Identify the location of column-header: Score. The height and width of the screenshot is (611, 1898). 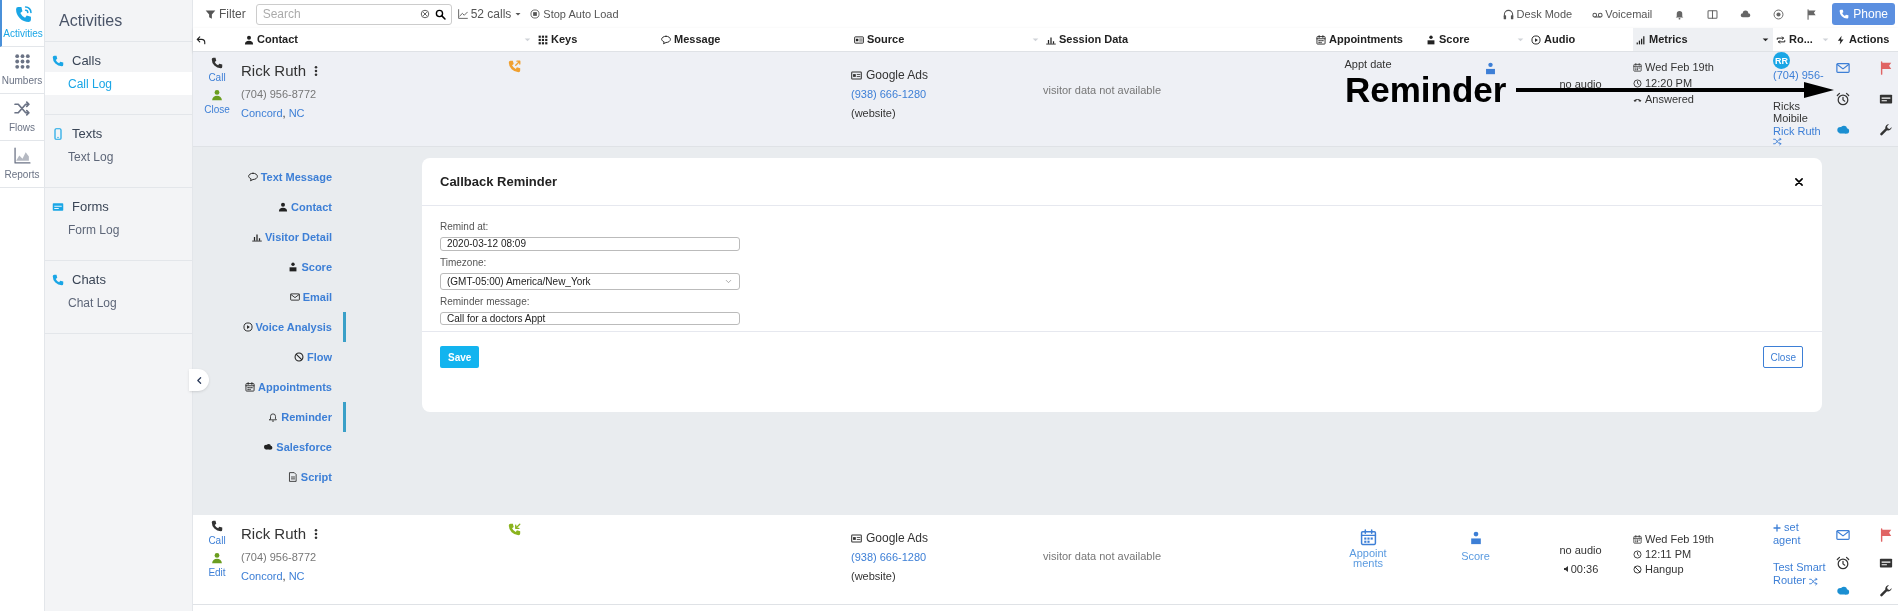
(1475, 39).